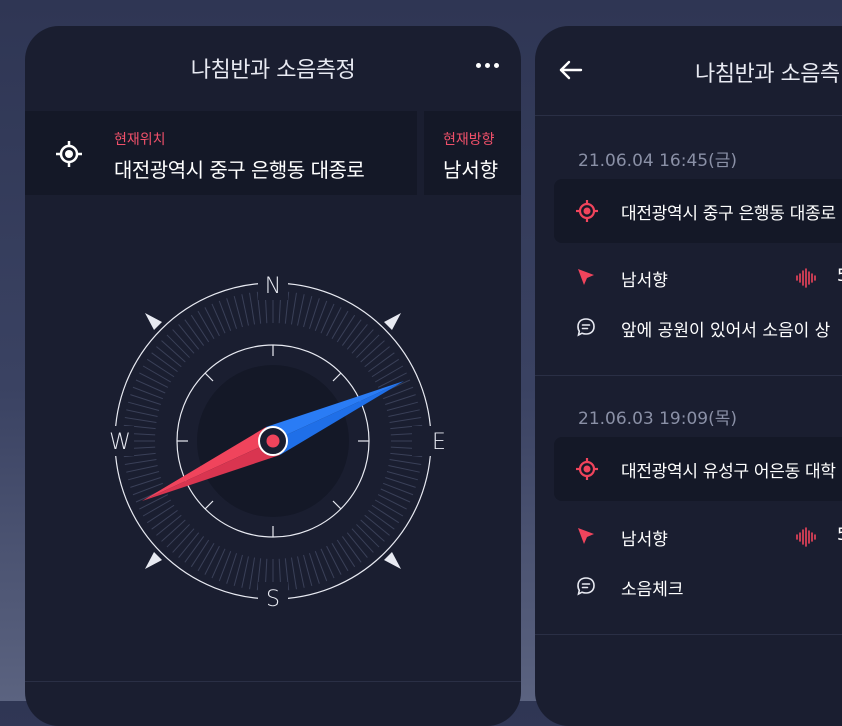 This screenshot has width=842, height=726. Describe the element at coordinates (658, 419) in the screenshot. I see `entry-date: 21.06.03 19:09(목)` at that location.